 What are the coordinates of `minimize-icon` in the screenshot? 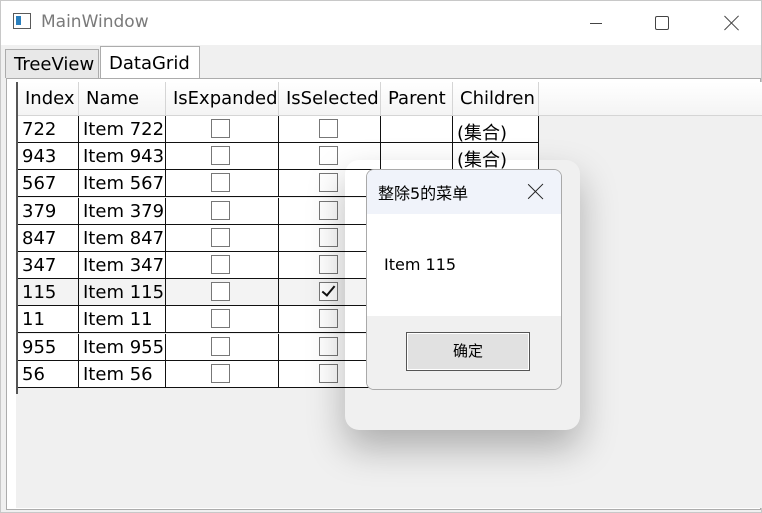 It's located at (596, 23).